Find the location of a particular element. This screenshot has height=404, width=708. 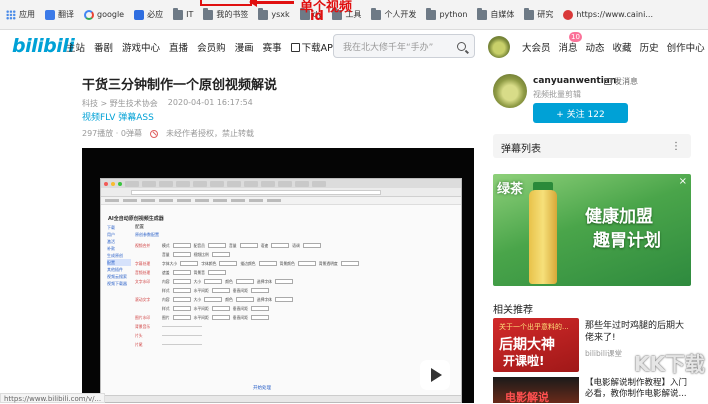

recommend-thumbnail: 关于一个出乎意料的... 后期大神 开课啦! is located at coordinates (536, 345).